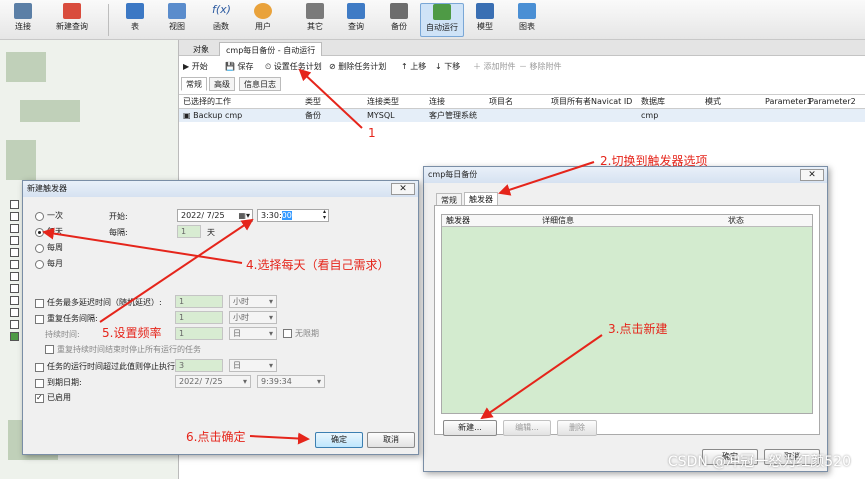 This screenshot has width=865, height=479. I want to click on stop-if-checkbox, so click(39, 367).